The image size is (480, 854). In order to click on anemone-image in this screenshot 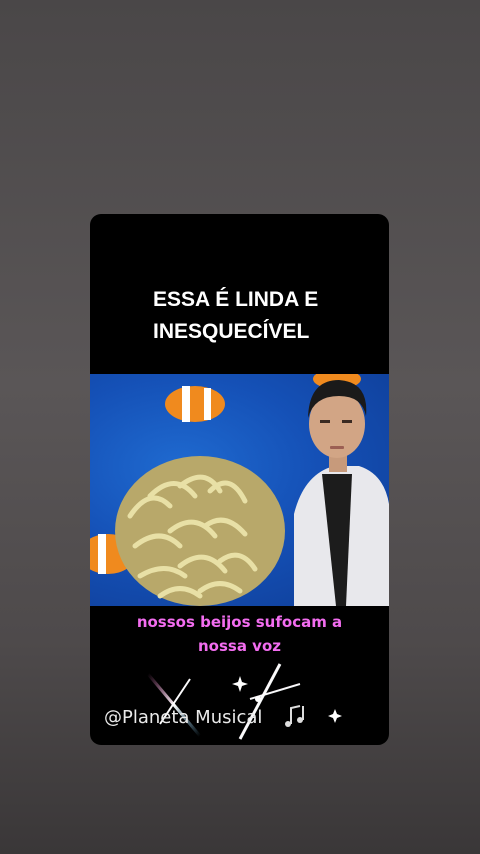, I will do `click(200, 531)`.